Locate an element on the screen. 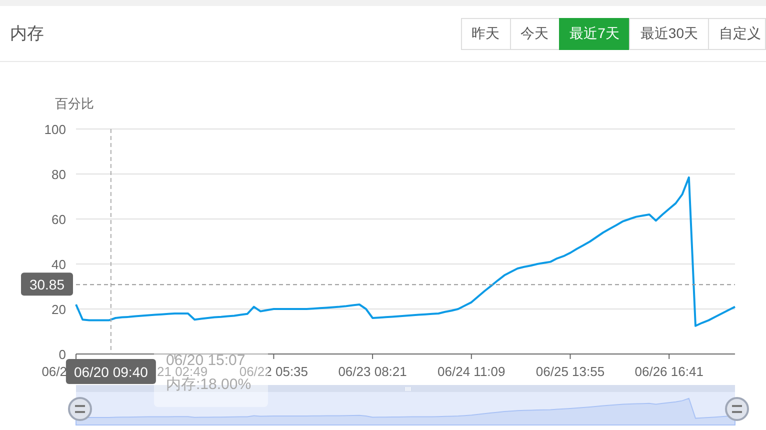 This screenshot has height=430, width=766. y-axis-label: 100 is located at coordinates (55, 129).